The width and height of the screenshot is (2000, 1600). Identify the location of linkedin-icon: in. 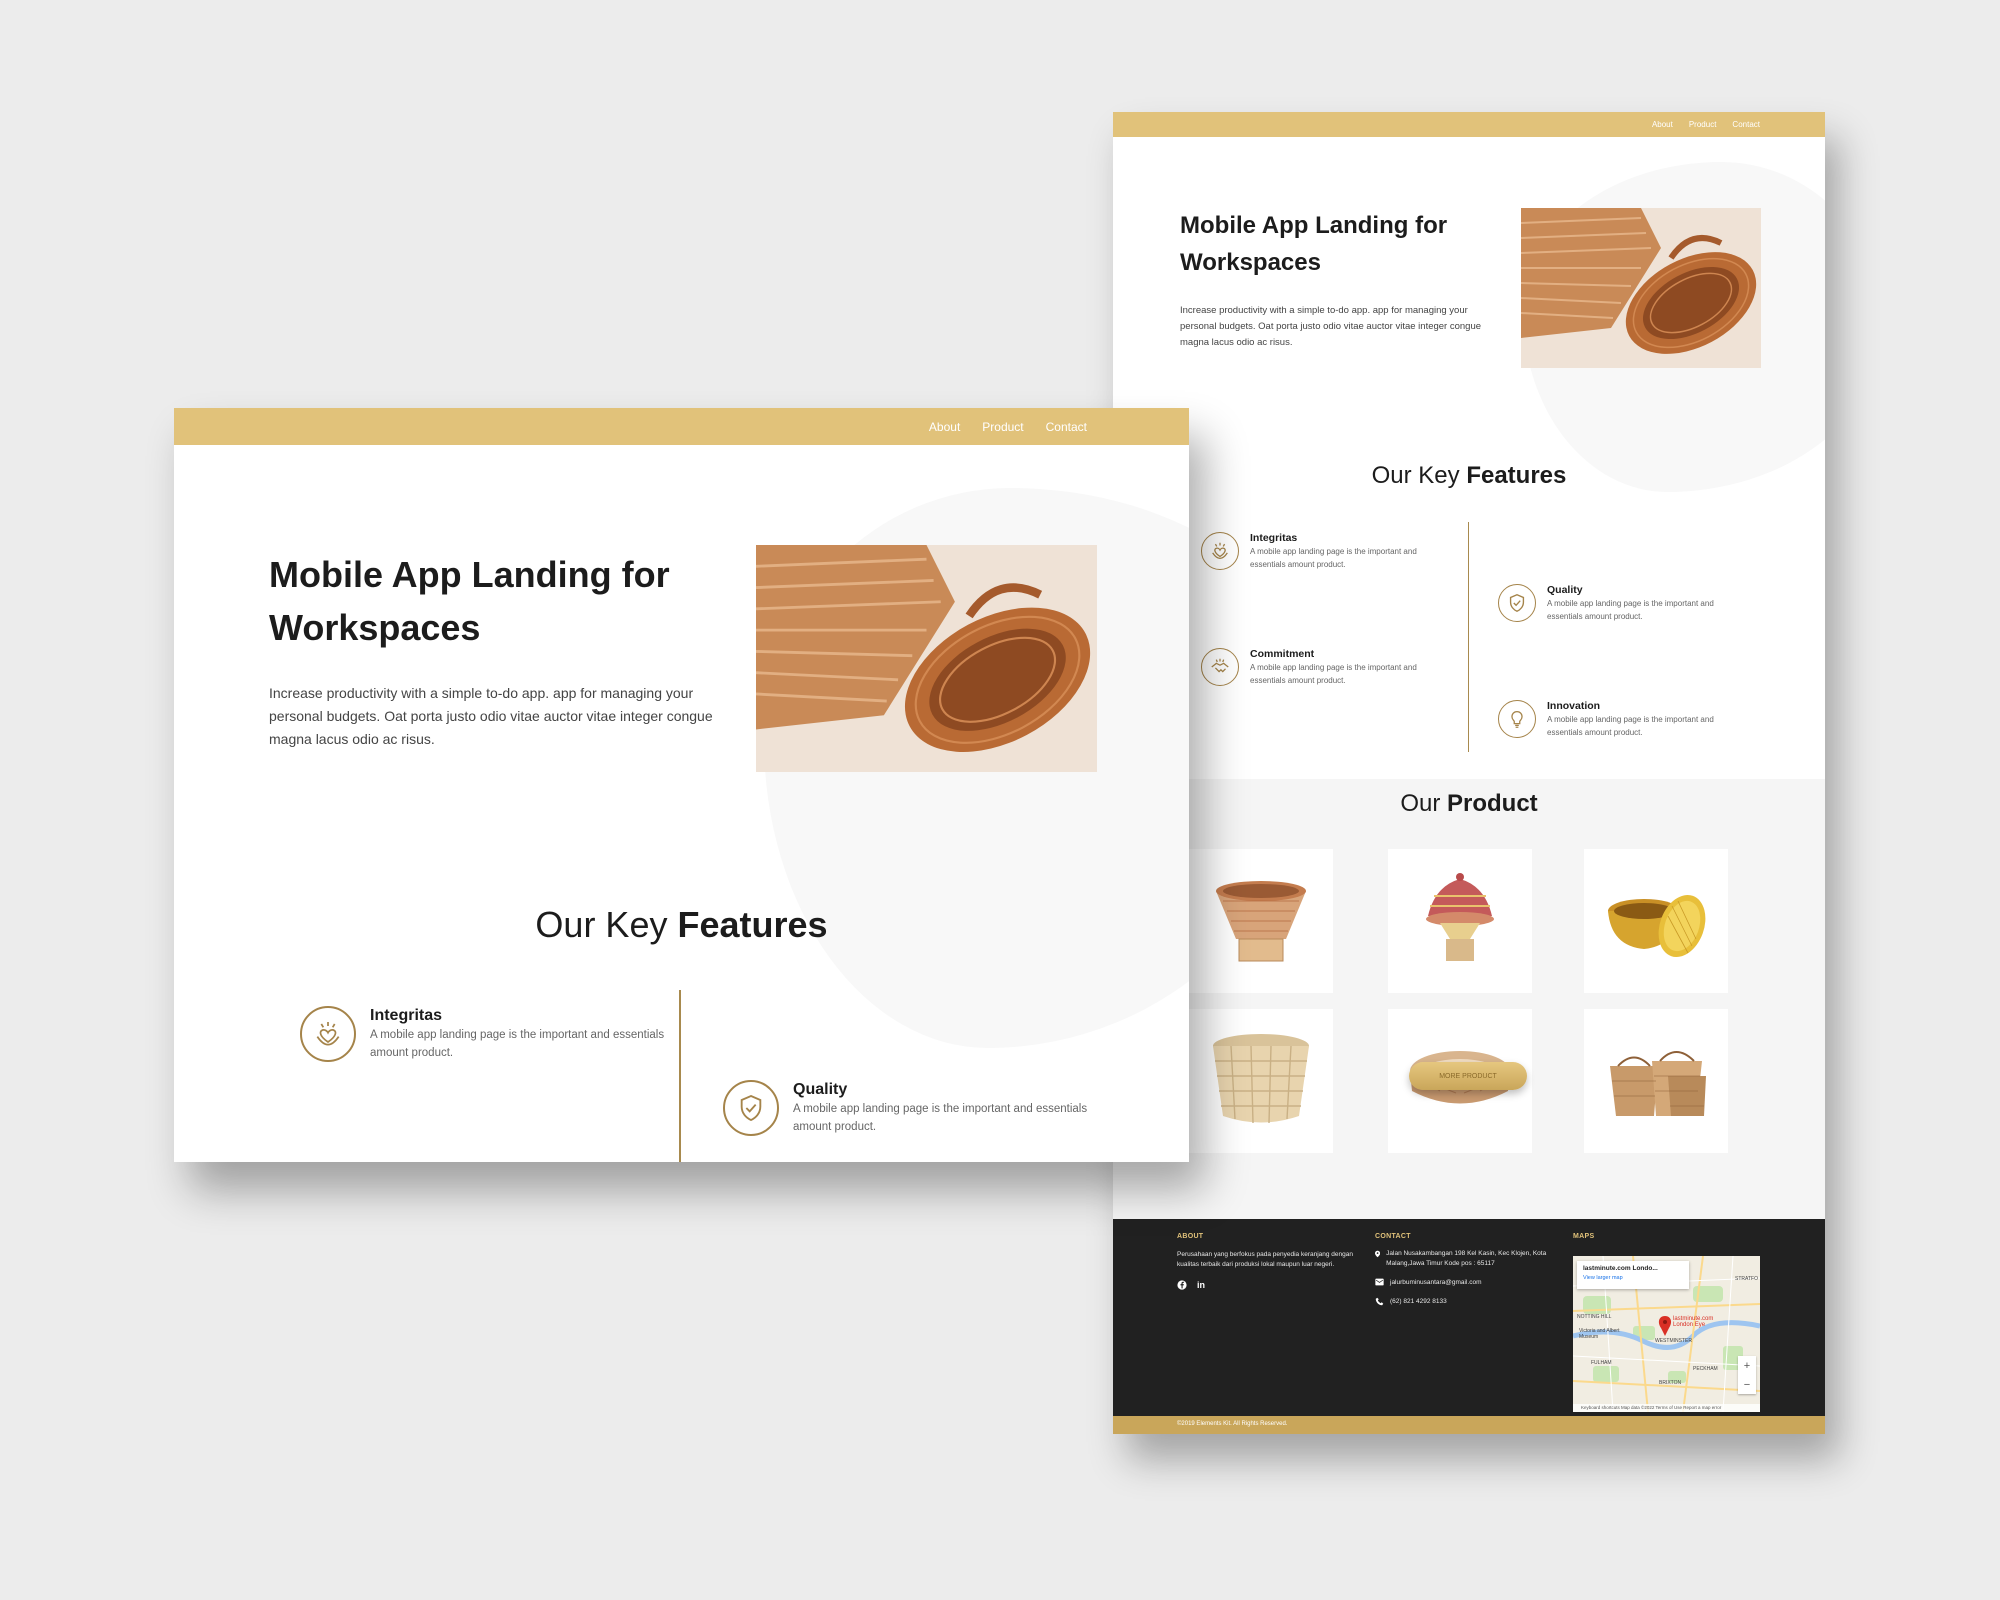
(1201, 1285).